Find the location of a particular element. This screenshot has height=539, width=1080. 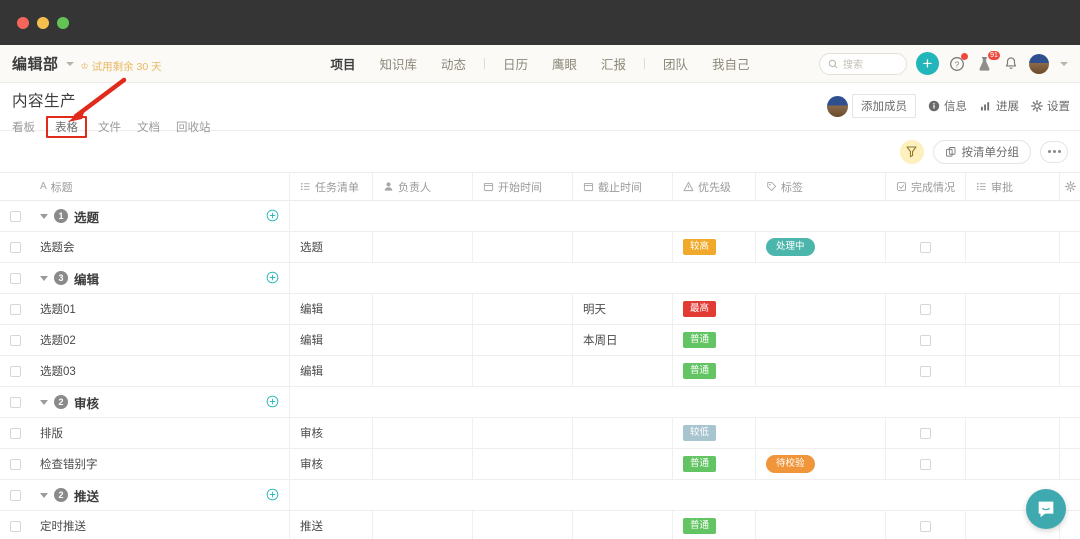

table-row: 排版 审核 较低 is located at coordinates (540, 433).